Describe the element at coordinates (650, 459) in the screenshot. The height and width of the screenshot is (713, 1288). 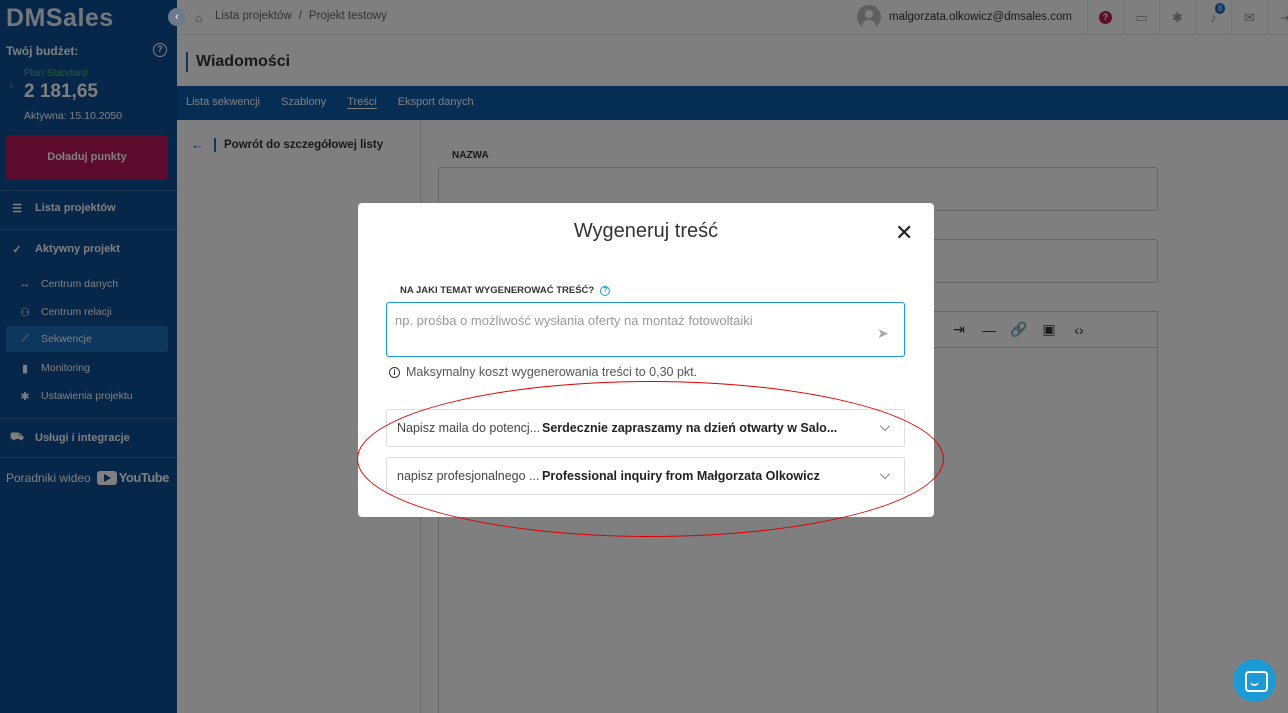
I see `highlight-annotation` at that location.